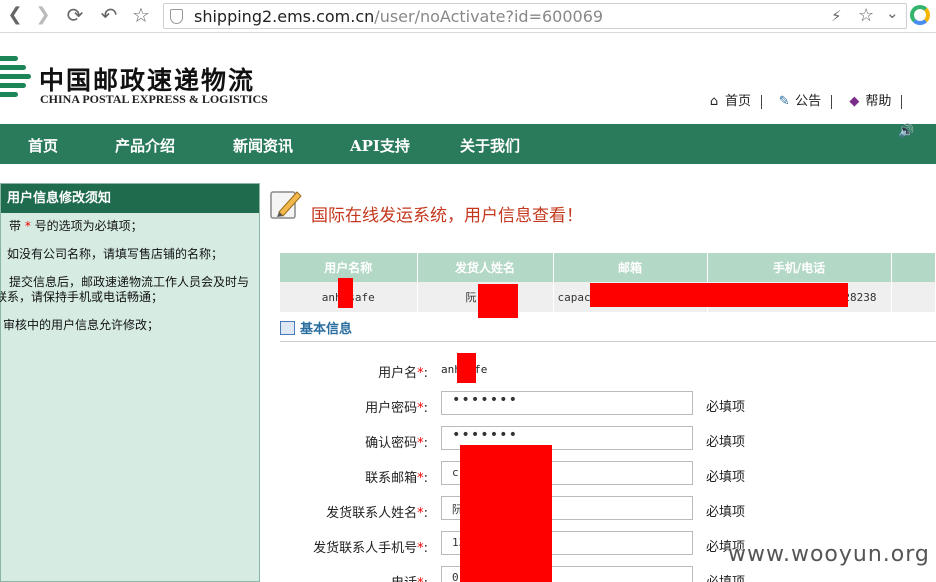 This screenshot has height=582, width=936. I want to click on top-link-label: 公告, so click(808, 101).